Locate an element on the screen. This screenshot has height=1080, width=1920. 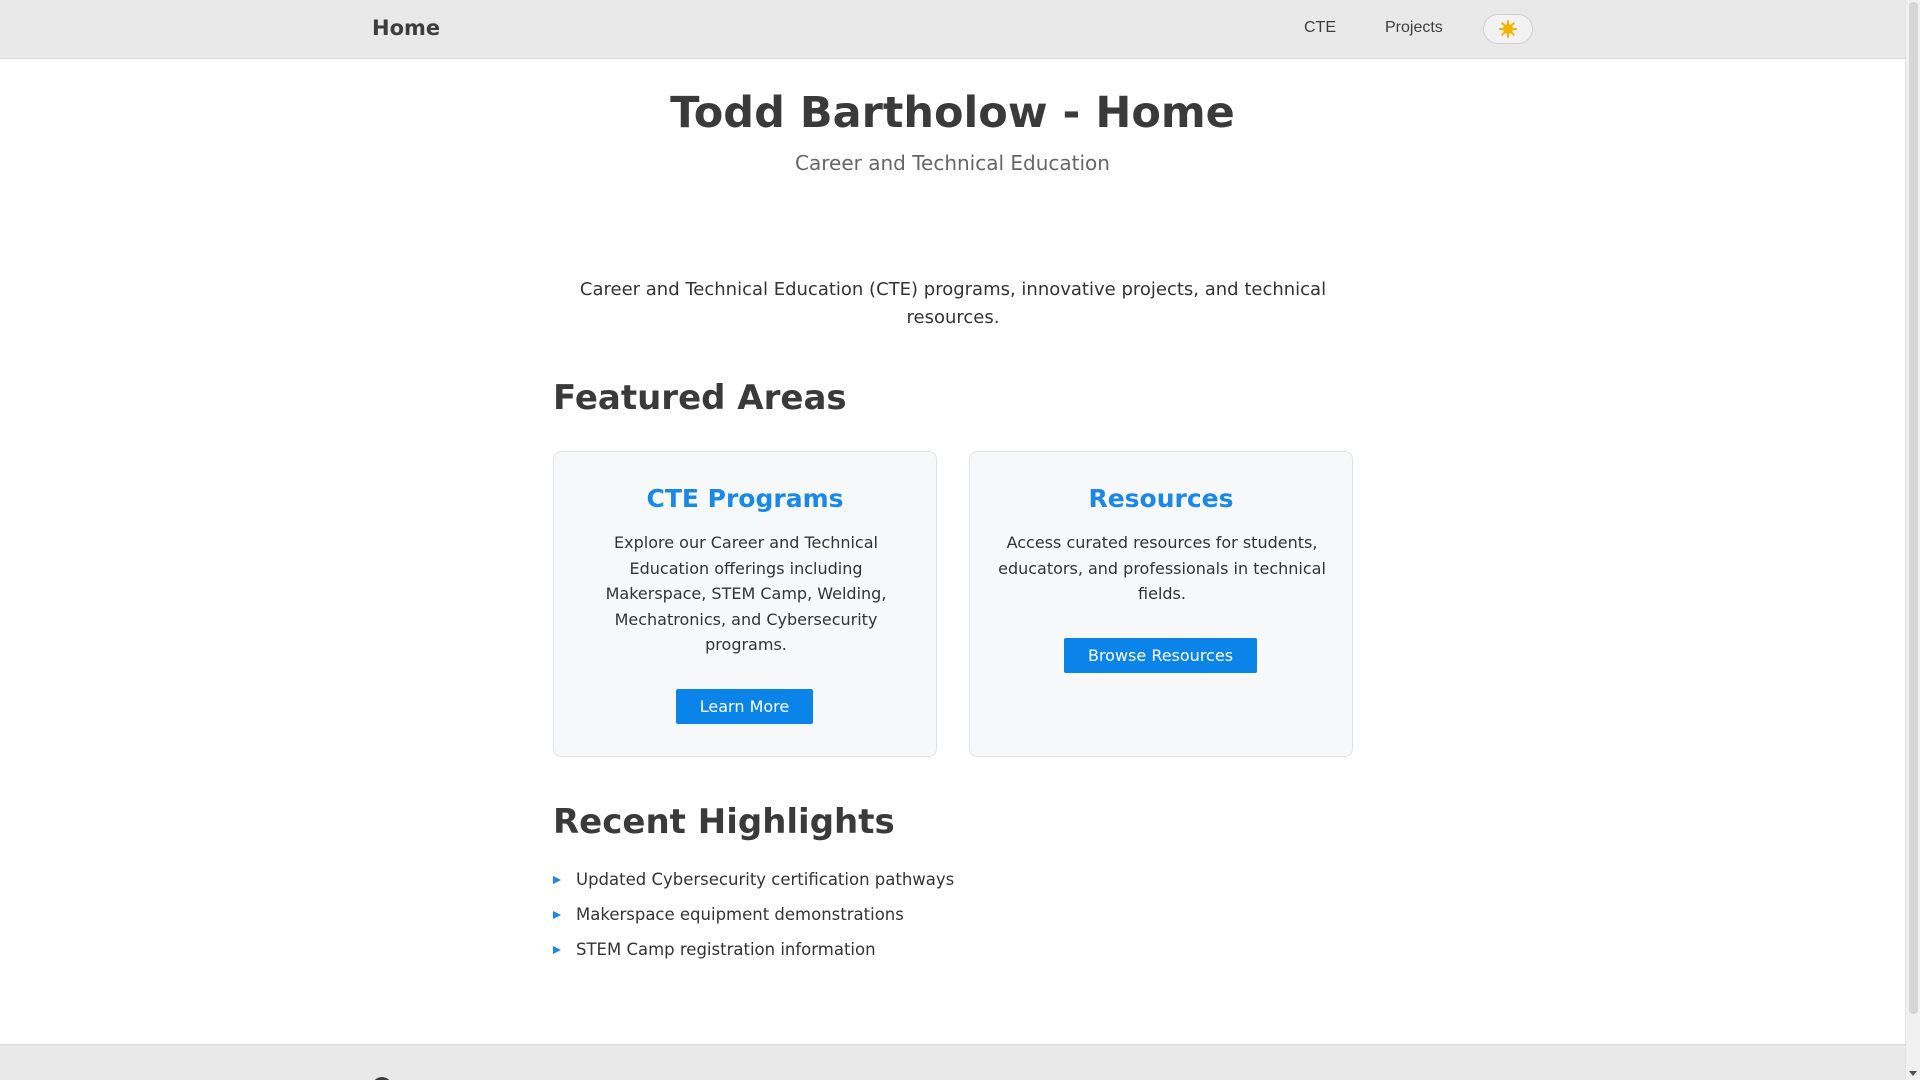
vertical-scrollbar is located at coordinates (1912, 540).